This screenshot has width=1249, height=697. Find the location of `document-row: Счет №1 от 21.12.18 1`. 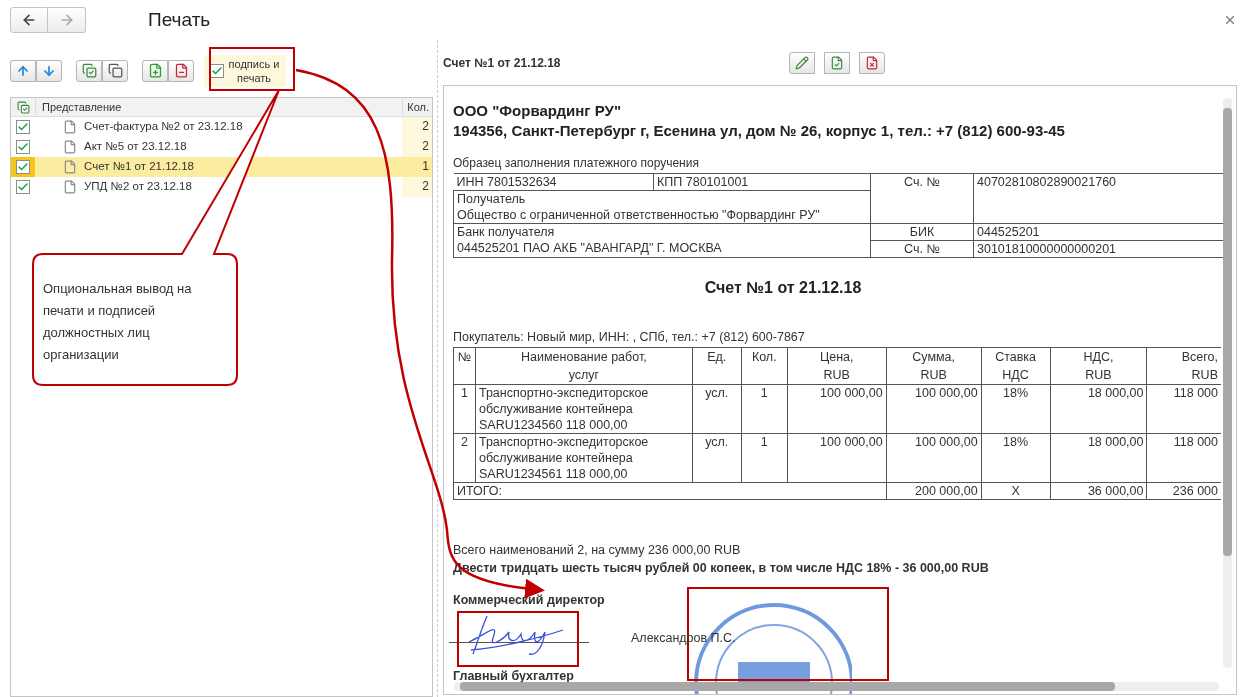

document-row: Счет №1 от 21.12.18 1 is located at coordinates (221, 167).